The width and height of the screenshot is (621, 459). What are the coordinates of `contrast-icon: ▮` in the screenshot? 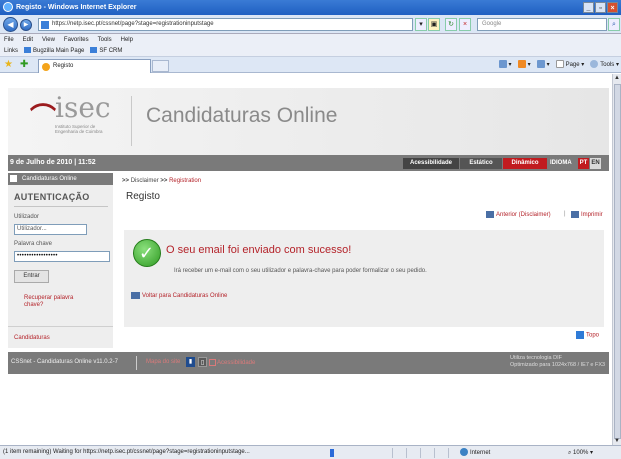 It's located at (190, 362).